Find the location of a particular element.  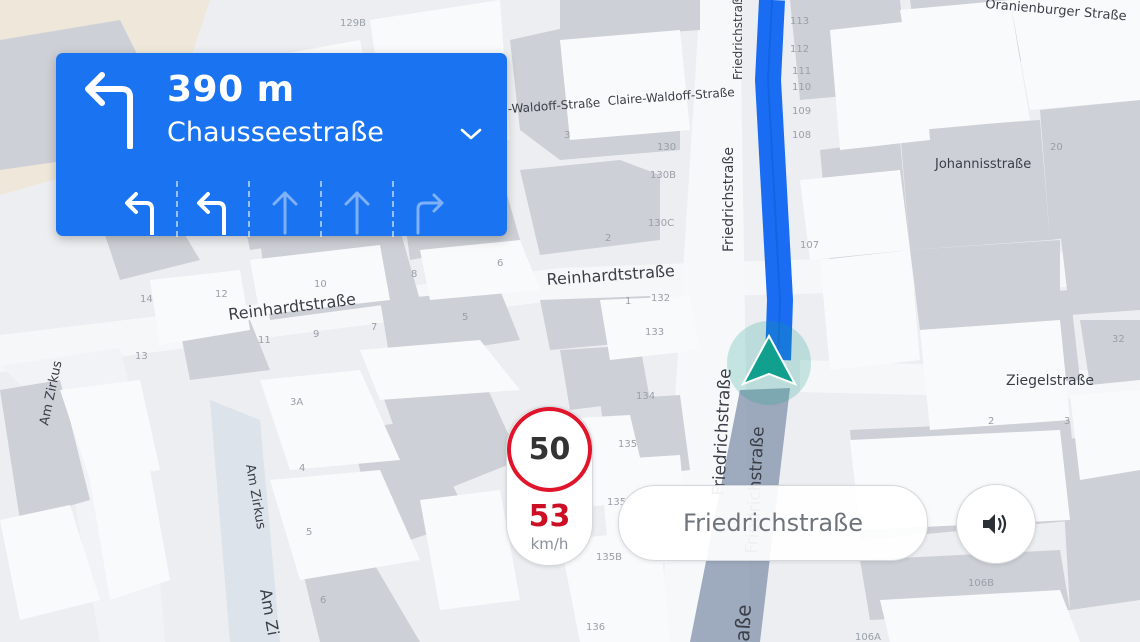

turn-left-icon is located at coordinates (109, 110).